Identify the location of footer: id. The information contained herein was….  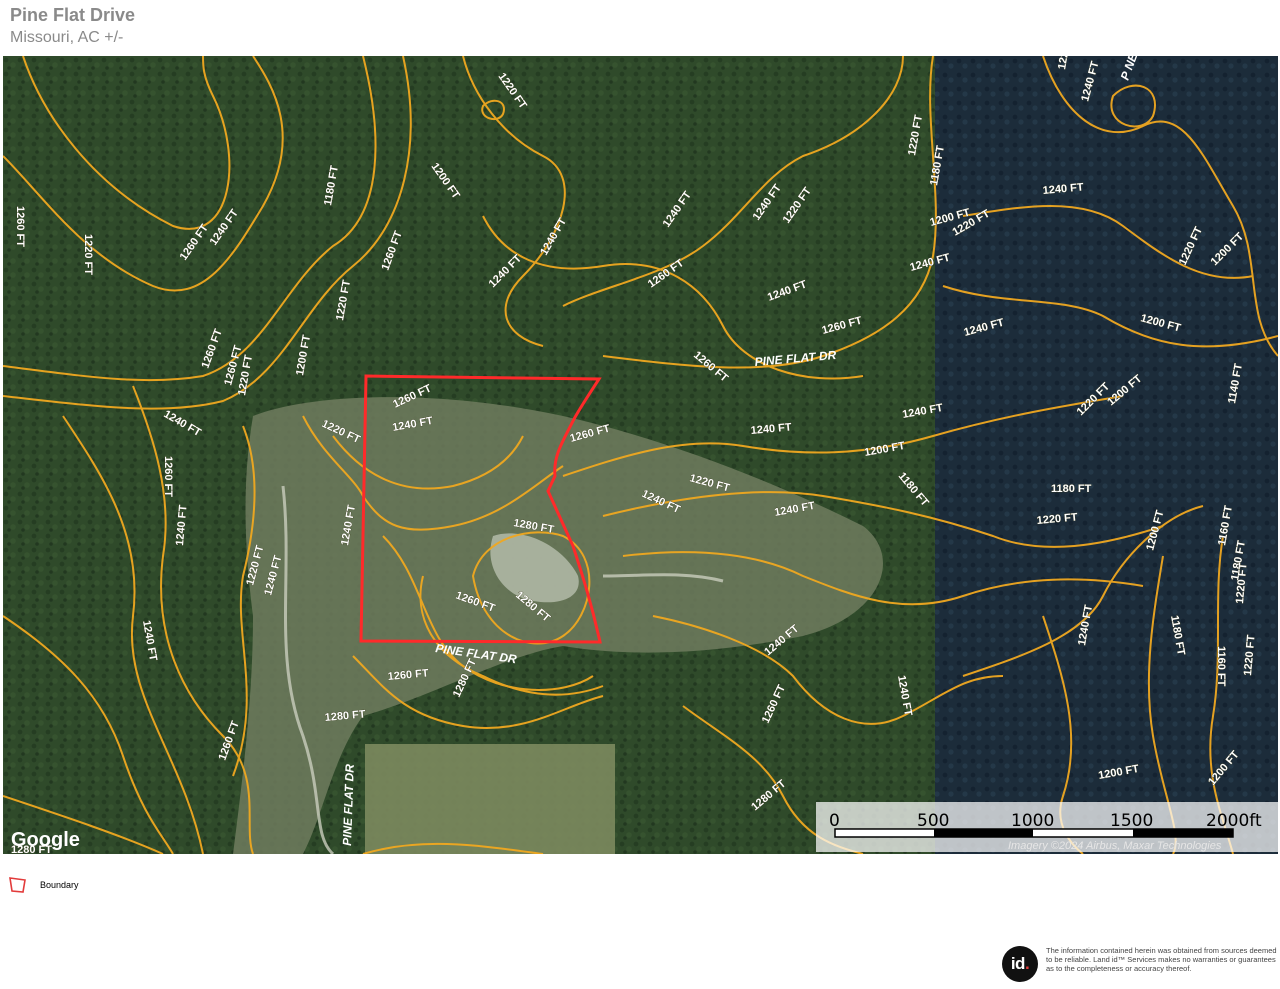
(1141, 964).